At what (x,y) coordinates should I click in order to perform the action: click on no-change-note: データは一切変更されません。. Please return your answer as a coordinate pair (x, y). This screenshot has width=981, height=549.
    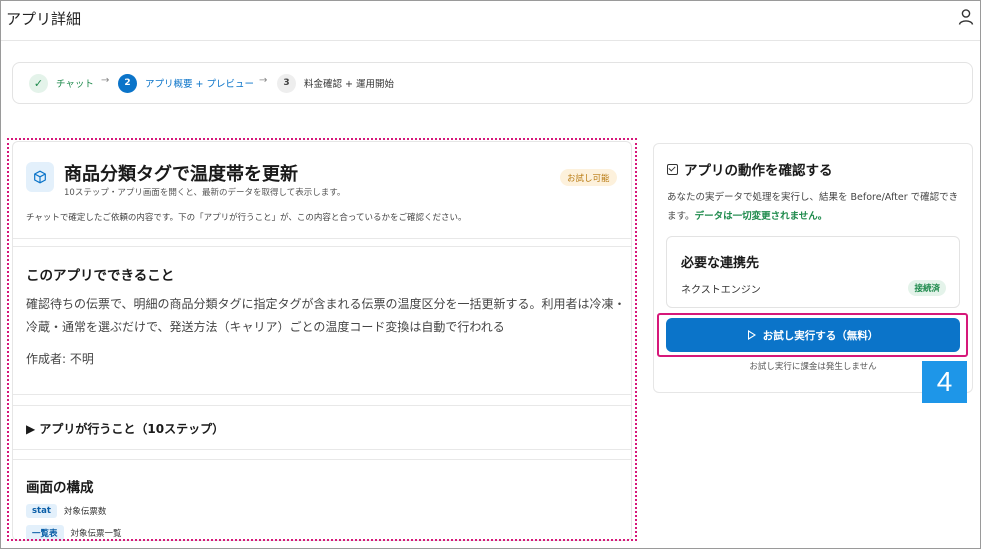
    Looking at the image, I should click on (761, 216).